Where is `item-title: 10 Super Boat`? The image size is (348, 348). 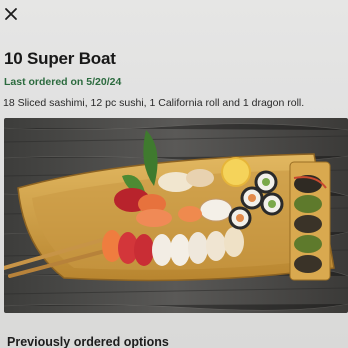
item-title: 10 Super Boat is located at coordinates (60, 58).